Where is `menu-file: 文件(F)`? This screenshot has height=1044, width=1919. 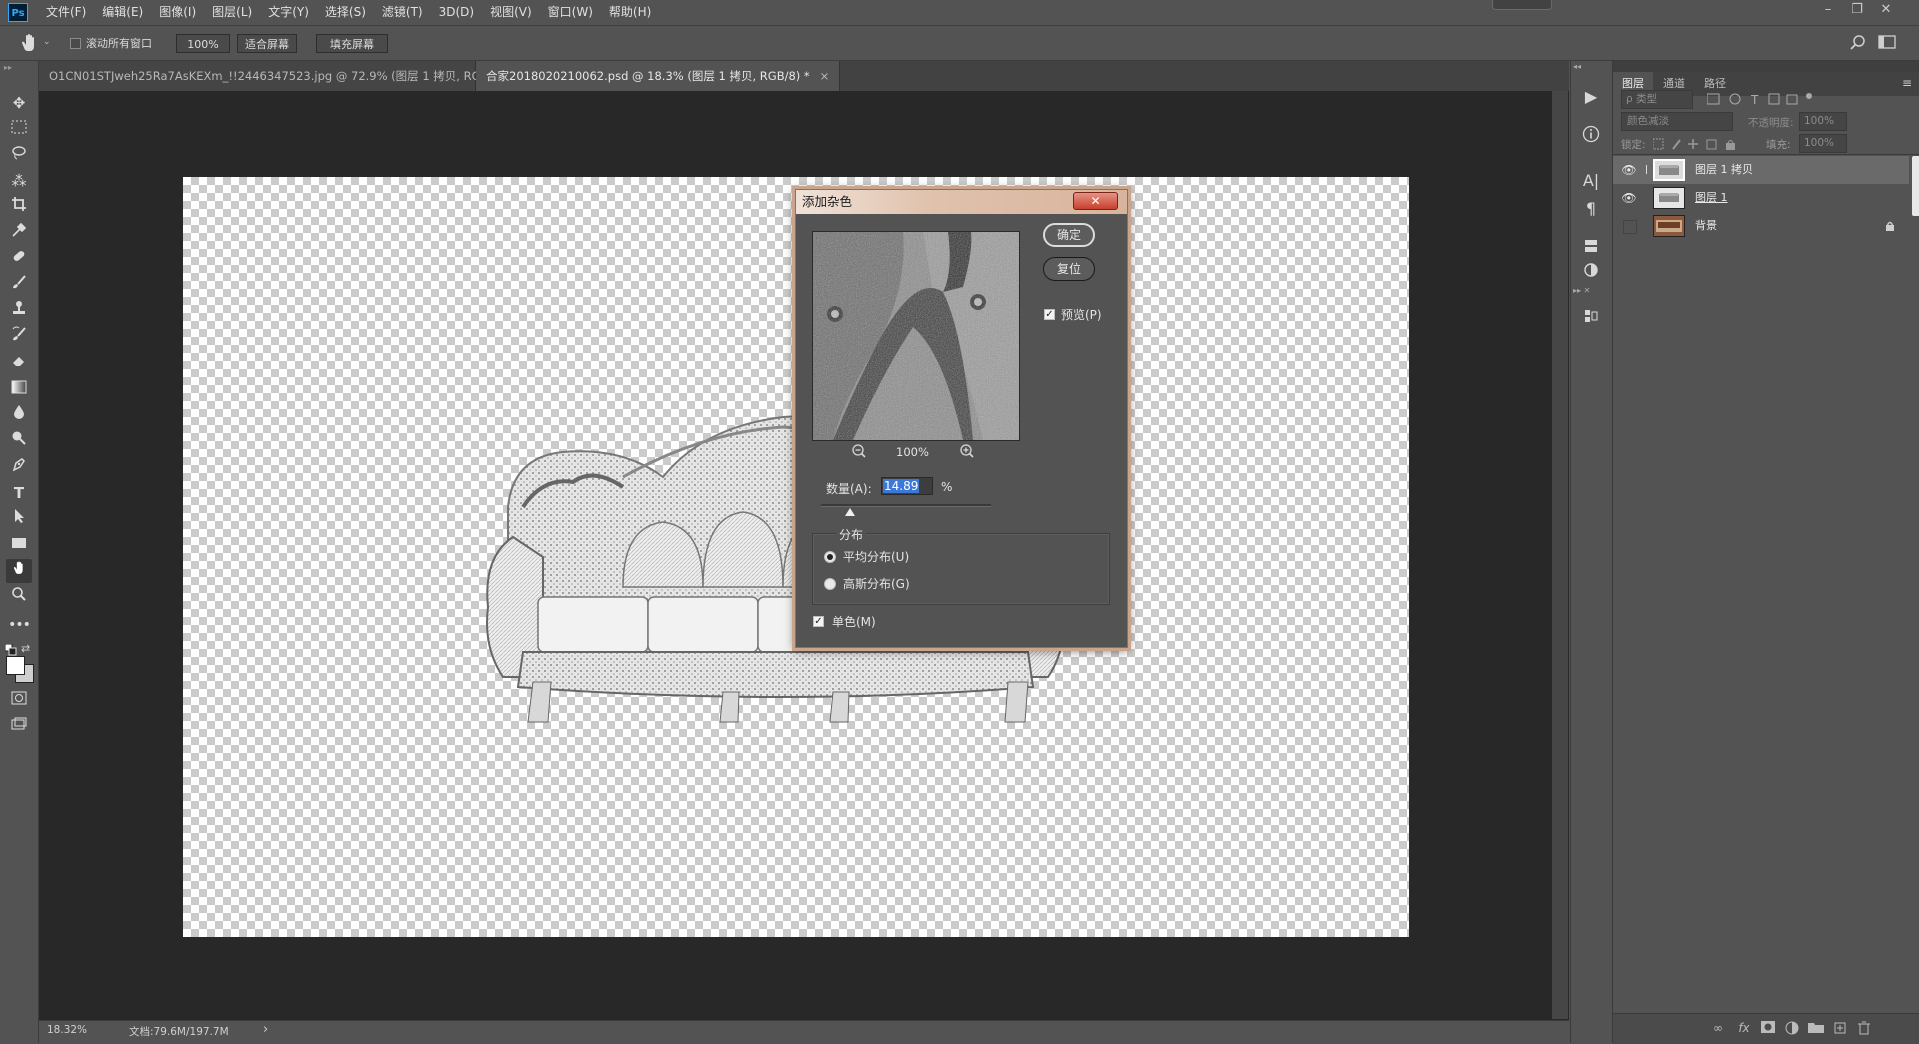 menu-file: 文件(F) is located at coordinates (66, 12).